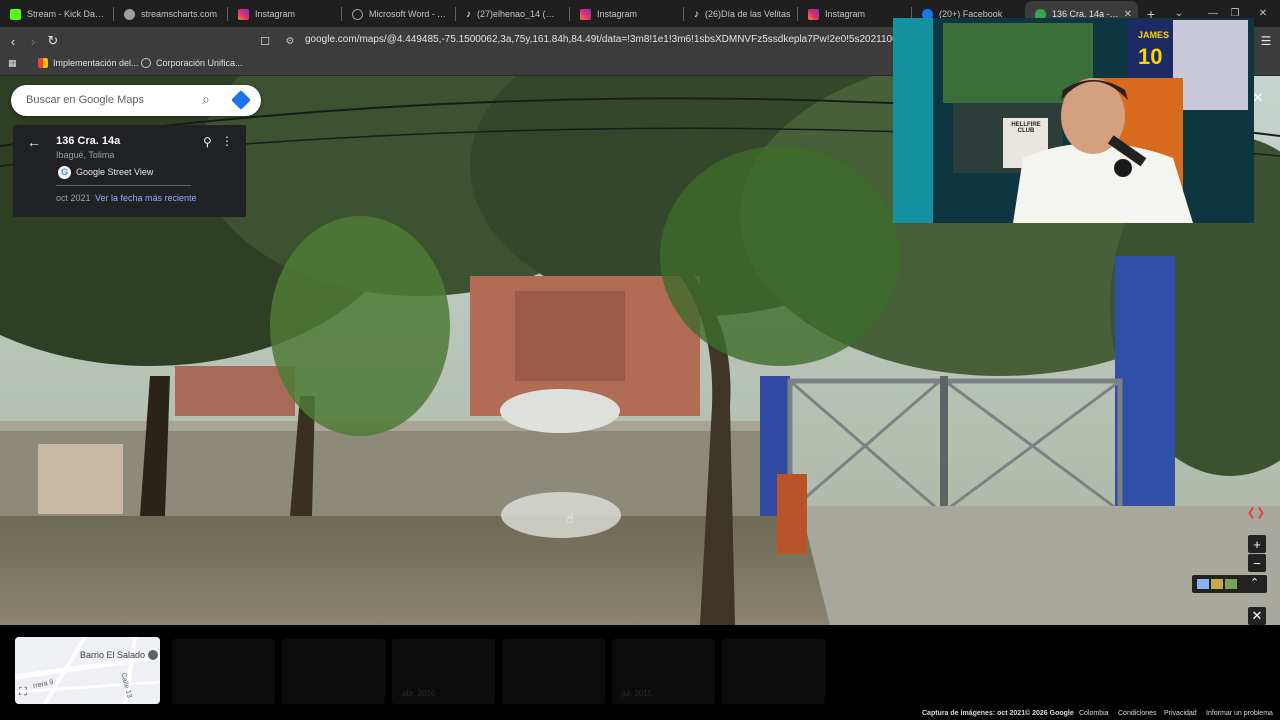 Image resolution: width=1280 pixels, height=720 pixels. Describe the element at coordinates (1150, 56) in the screenshot. I see `jersey-number: 10` at that location.